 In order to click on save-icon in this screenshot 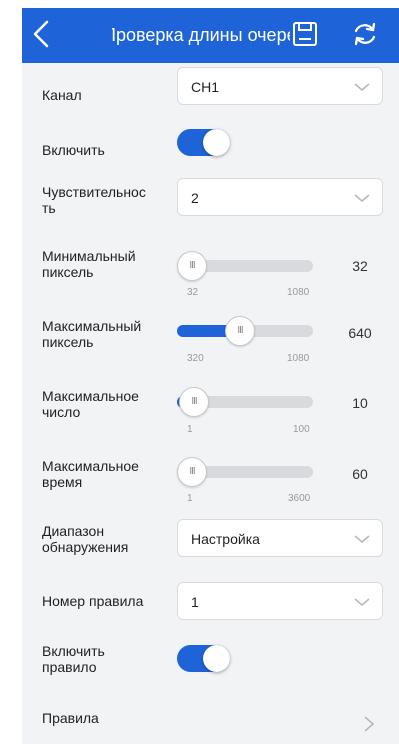, I will do `click(305, 34)`.